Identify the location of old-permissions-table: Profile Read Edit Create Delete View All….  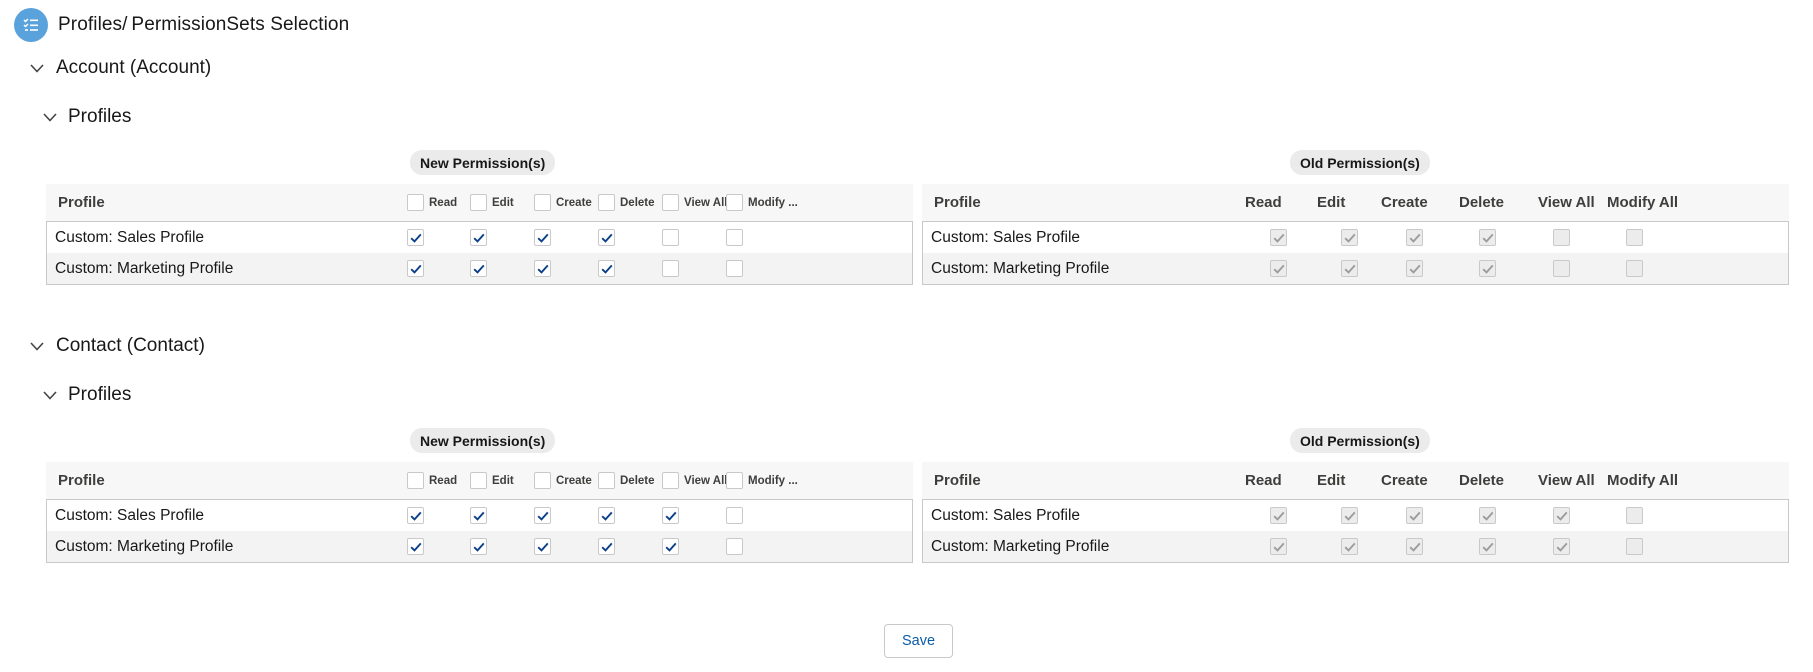
(1355, 512).